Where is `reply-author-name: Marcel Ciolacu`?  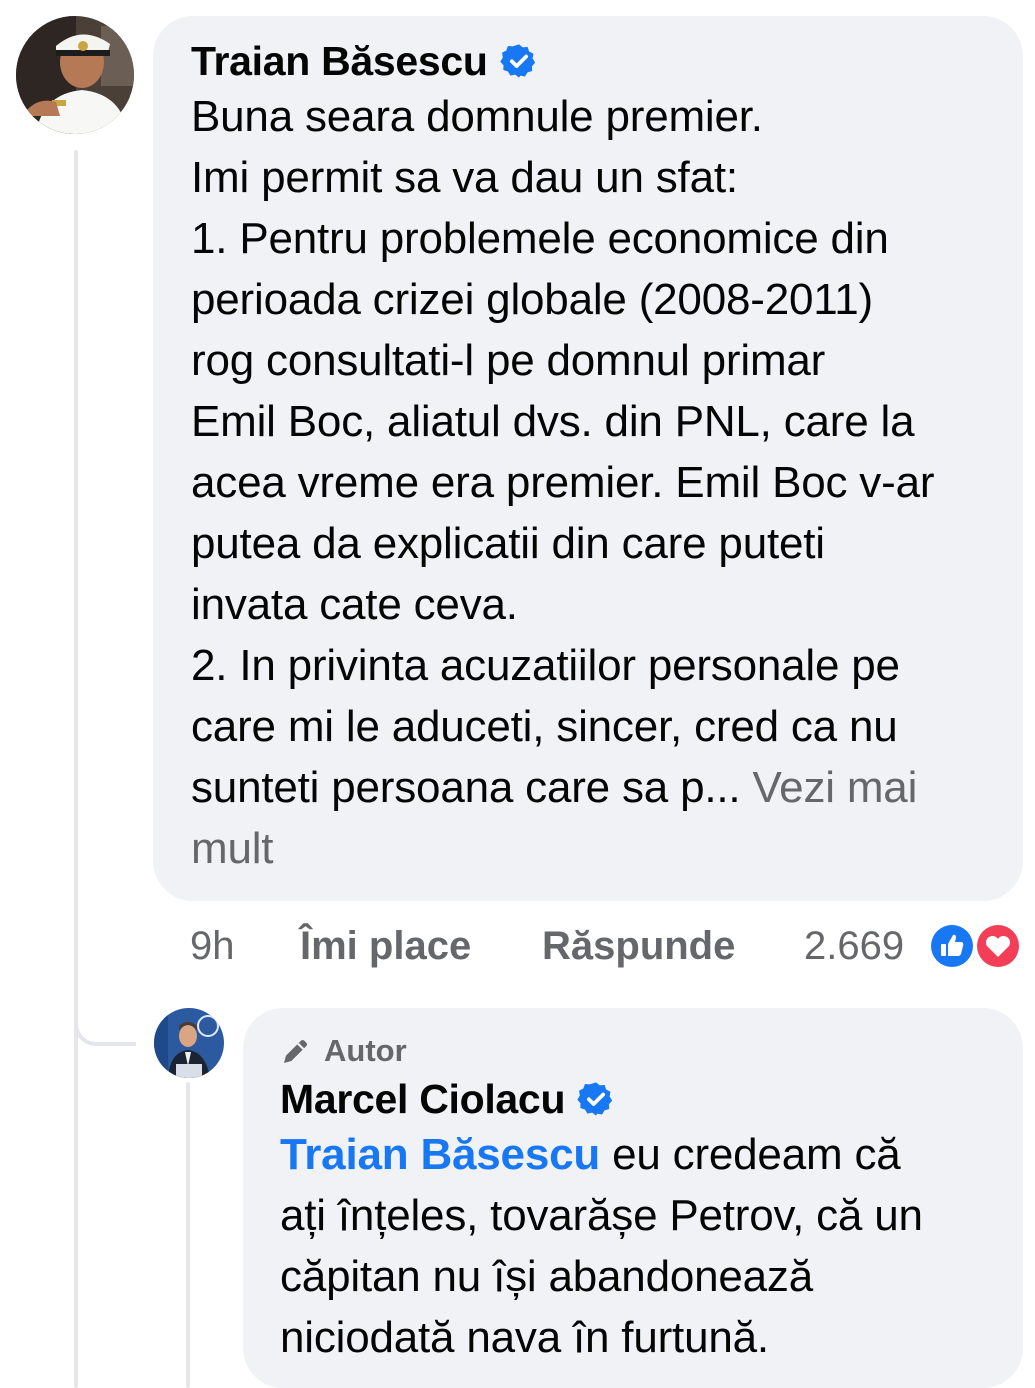
reply-author-name: Marcel Ciolacu is located at coordinates (422, 1099).